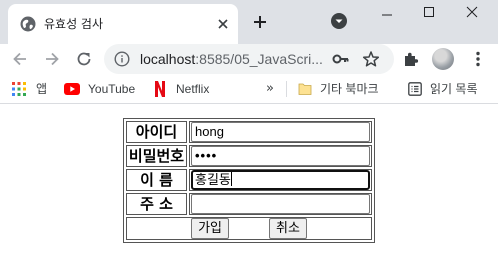 This screenshot has width=498, height=274. I want to click on netflix-icon, so click(160, 89).